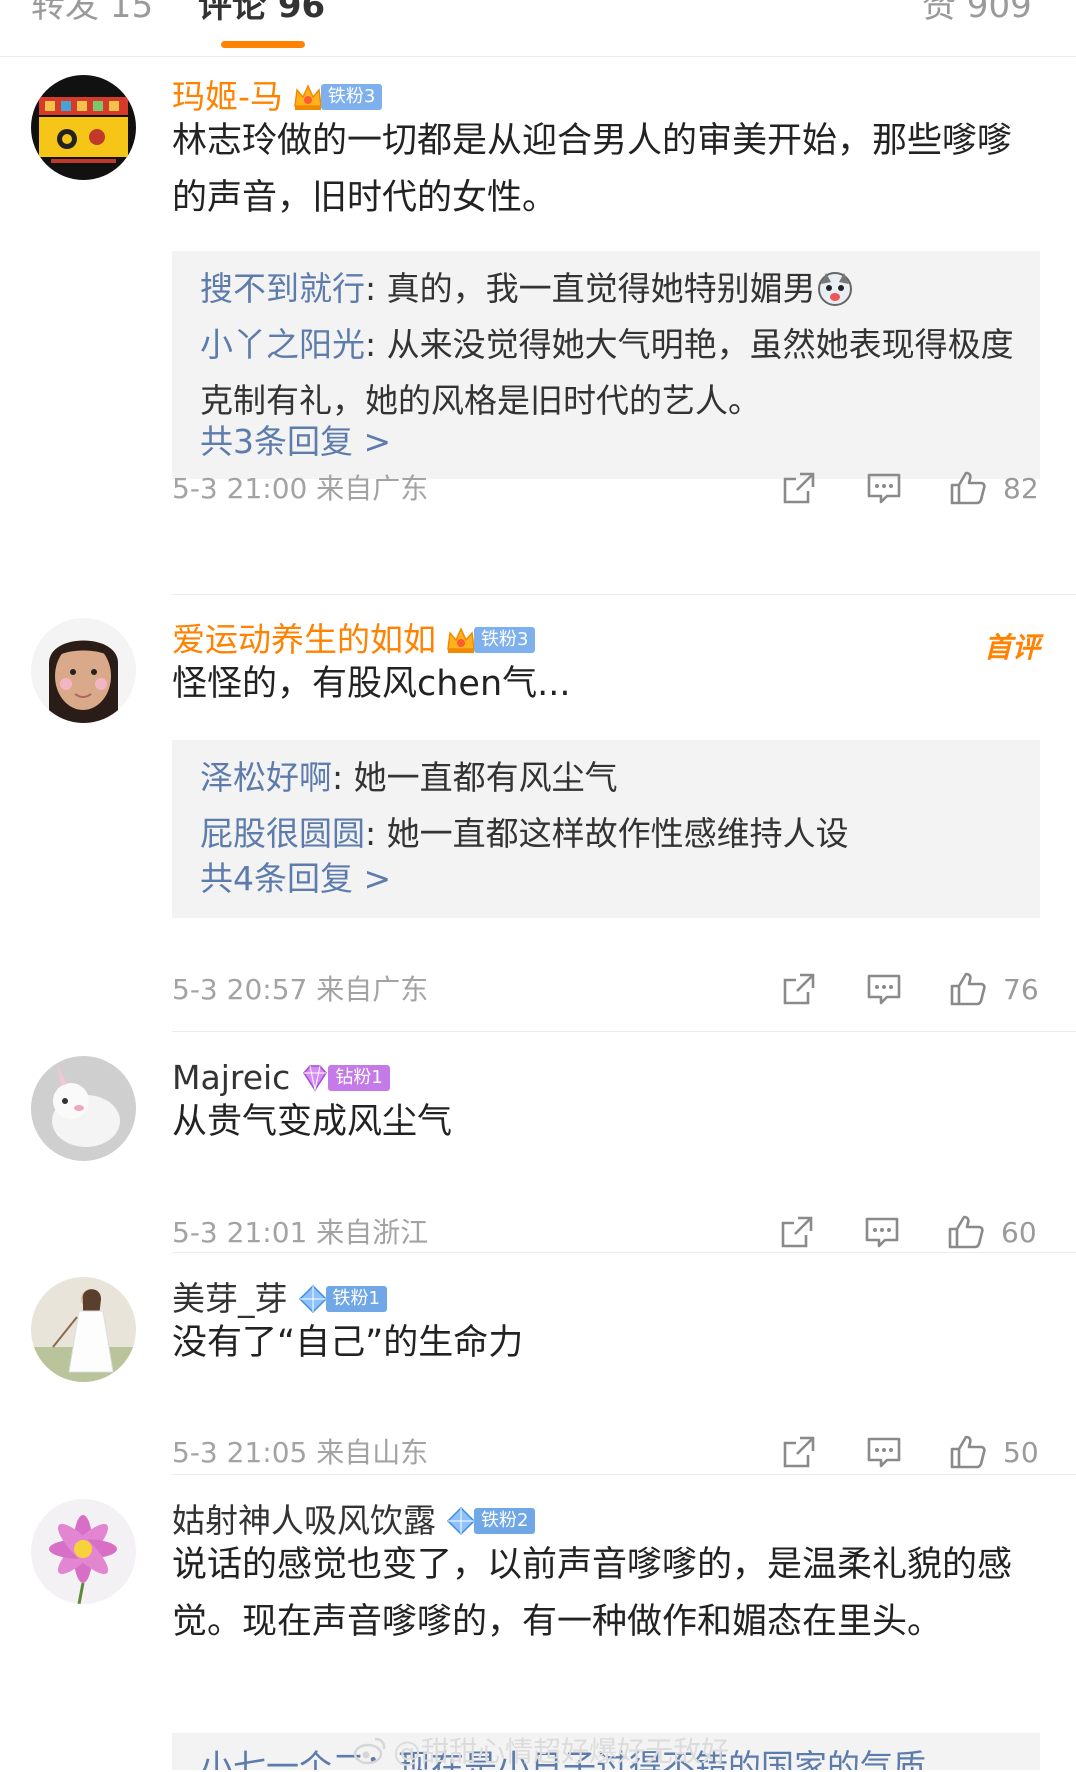  What do you see at coordinates (261, 14) in the screenshot?
I see `tab-comments: 评论 96` at bounding box center [261, 14].